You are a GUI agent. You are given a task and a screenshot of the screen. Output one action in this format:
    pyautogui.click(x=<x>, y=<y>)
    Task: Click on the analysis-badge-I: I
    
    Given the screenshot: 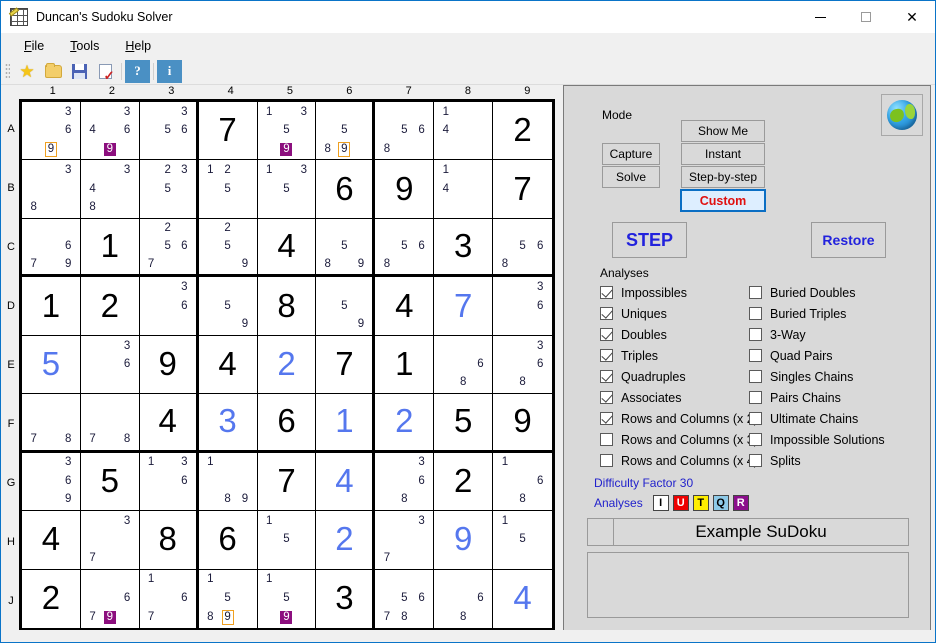 What is the action you would take?
    pyautogui.click(x=660, y=503)
    